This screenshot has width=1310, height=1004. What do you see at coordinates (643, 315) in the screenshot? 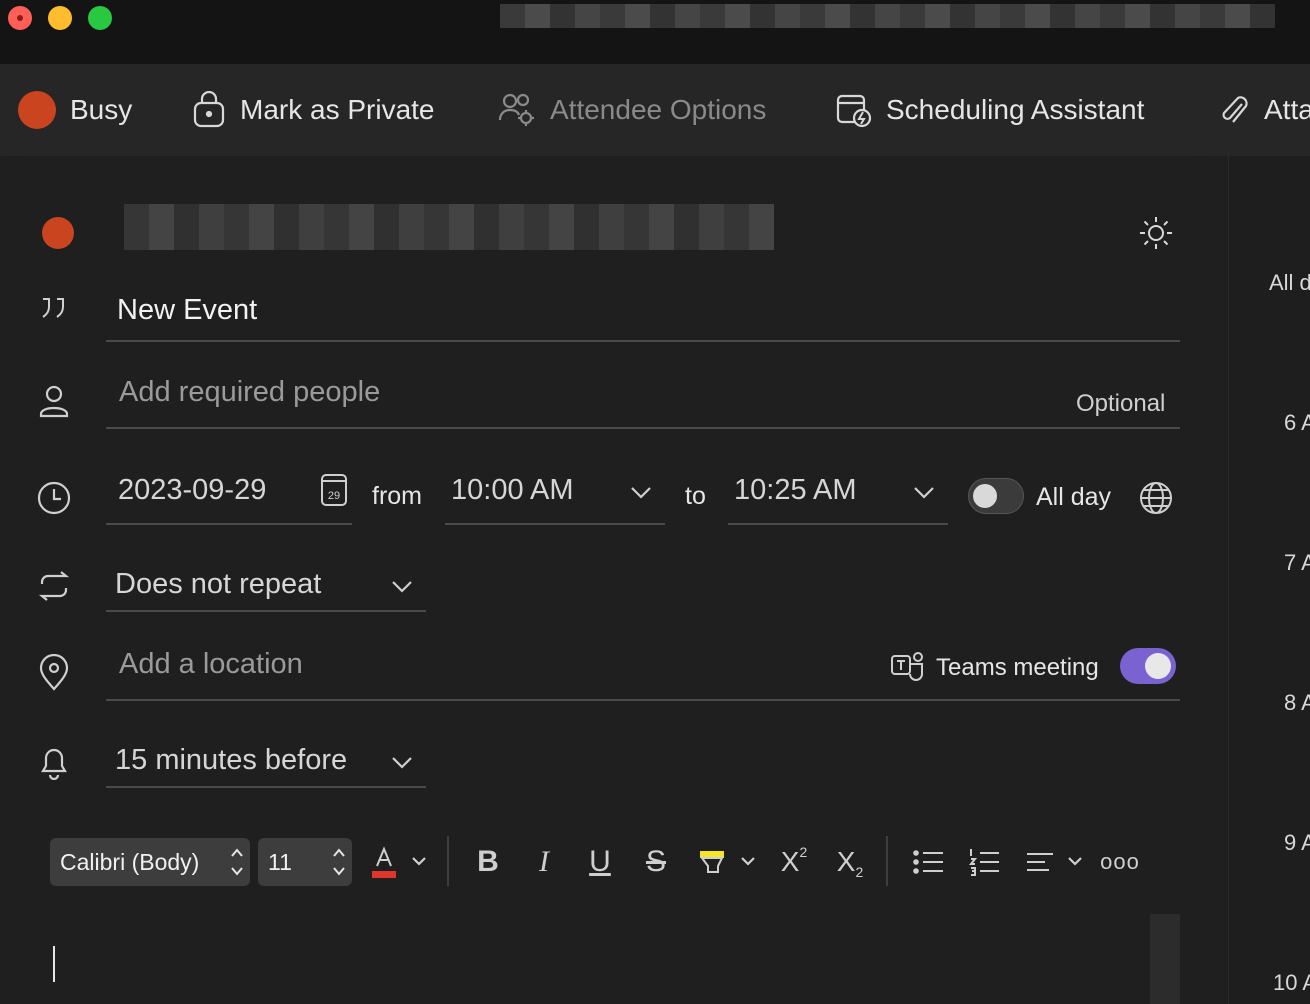
I see `event-title-field: New Event` at bounding box center [643, 315].